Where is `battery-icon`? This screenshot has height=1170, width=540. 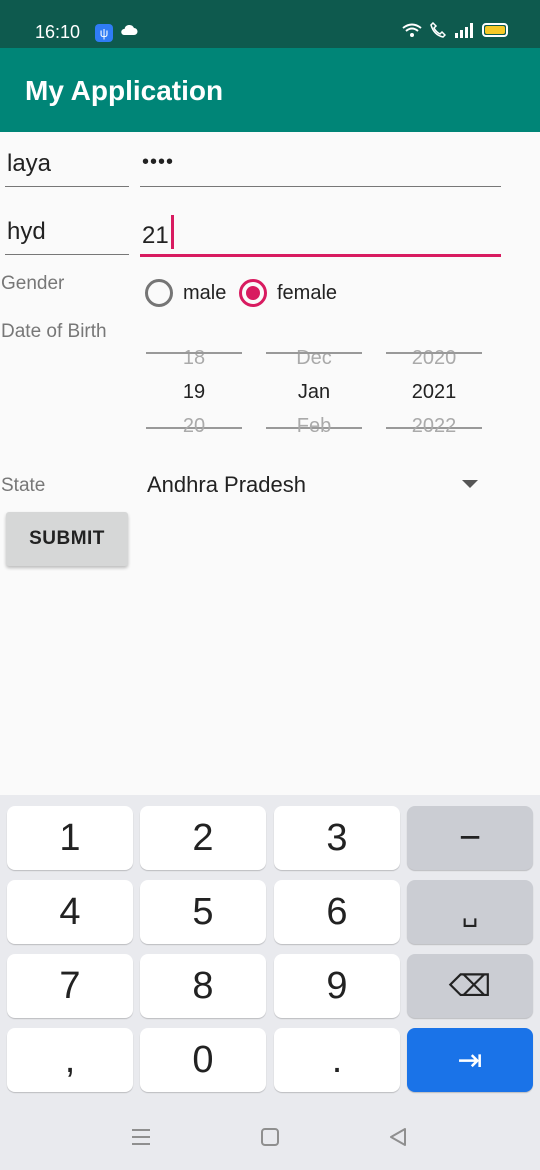 battery-icon is located at coordinates (495, 30).